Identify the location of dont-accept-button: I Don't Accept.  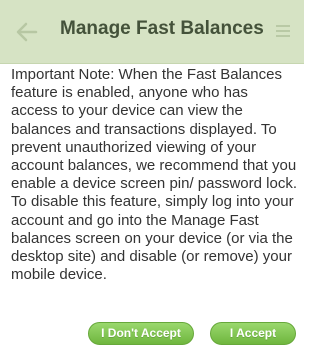
(141, 333).